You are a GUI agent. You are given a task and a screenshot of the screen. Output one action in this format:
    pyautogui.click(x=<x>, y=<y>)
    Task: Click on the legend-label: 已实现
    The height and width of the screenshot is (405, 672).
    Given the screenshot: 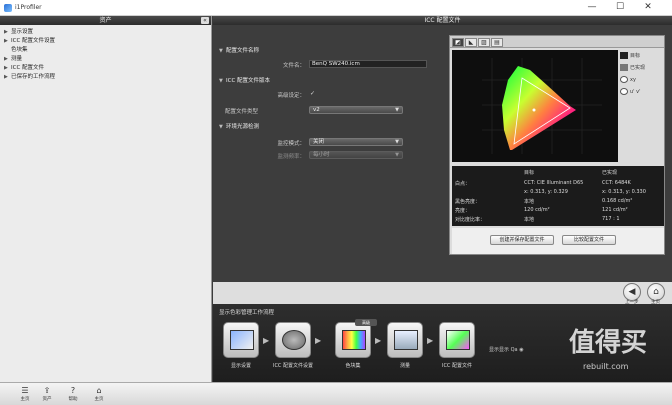 What is the action you would take?
    pyautogui.click(x=638, y=68)
    